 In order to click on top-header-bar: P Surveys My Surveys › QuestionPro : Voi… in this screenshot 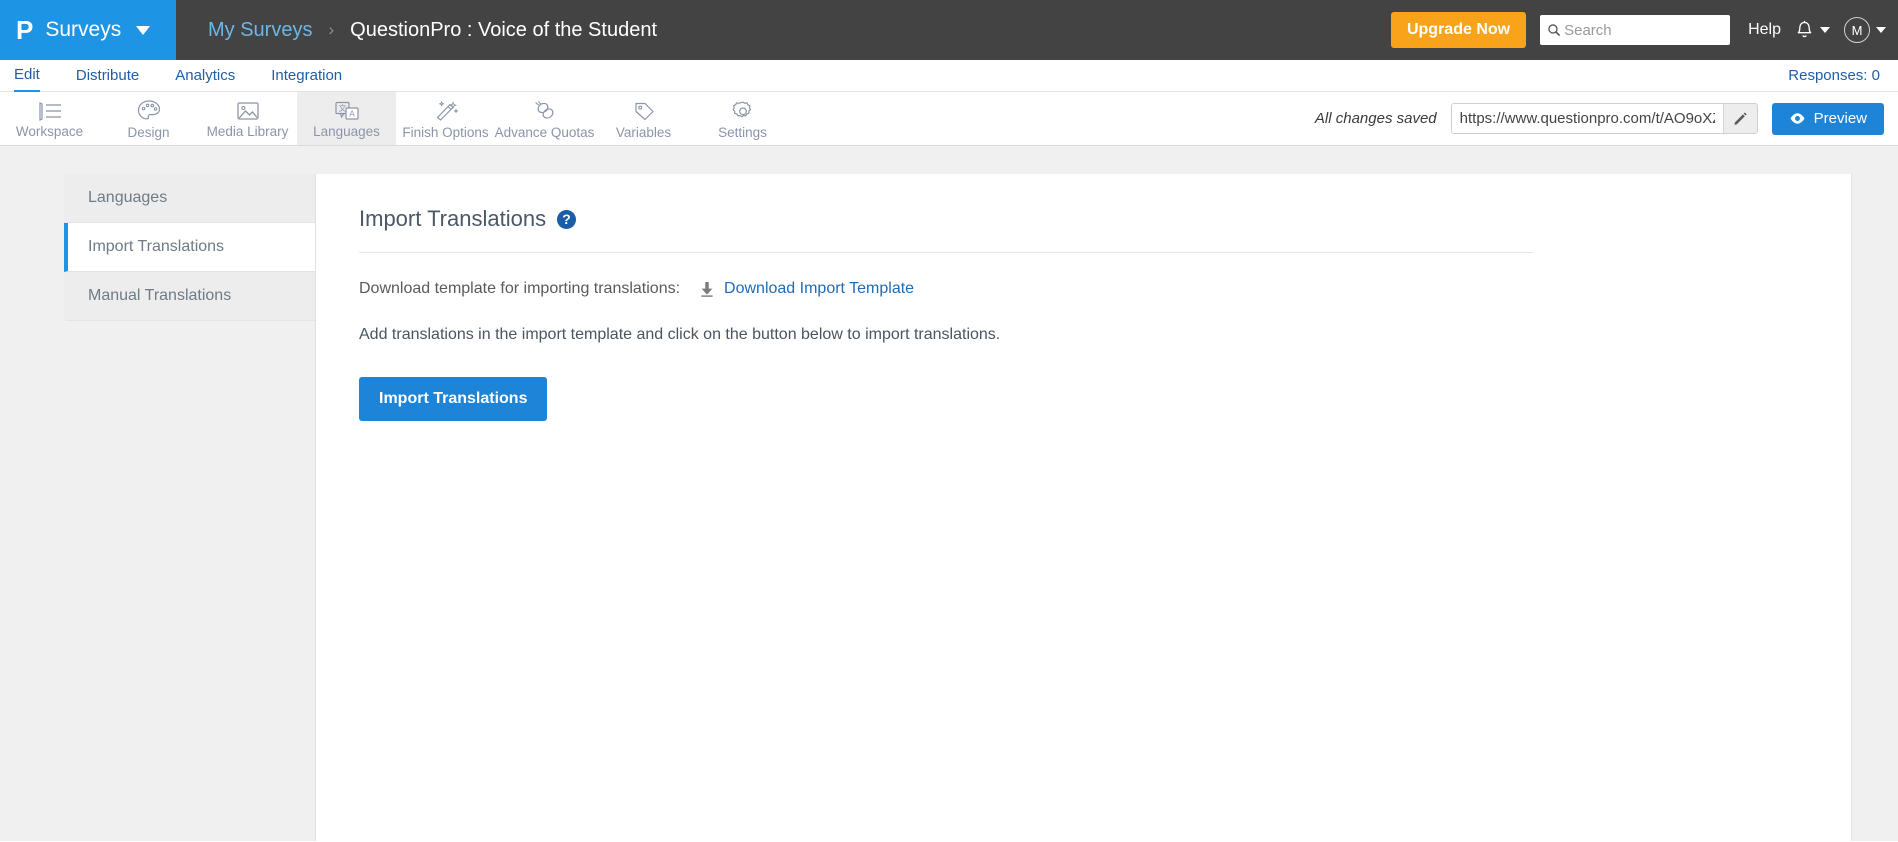, I will do `click(949, 30)`.